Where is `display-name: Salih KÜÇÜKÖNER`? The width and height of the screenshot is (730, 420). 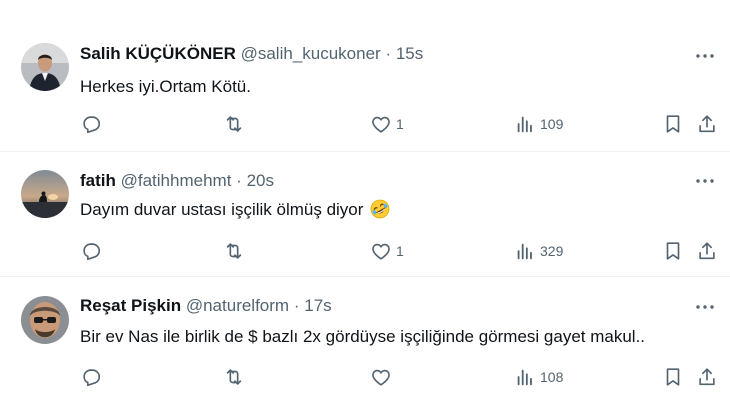
display-name: Salih KÜÇÜKÖNER is located at coordinates (158, 53).